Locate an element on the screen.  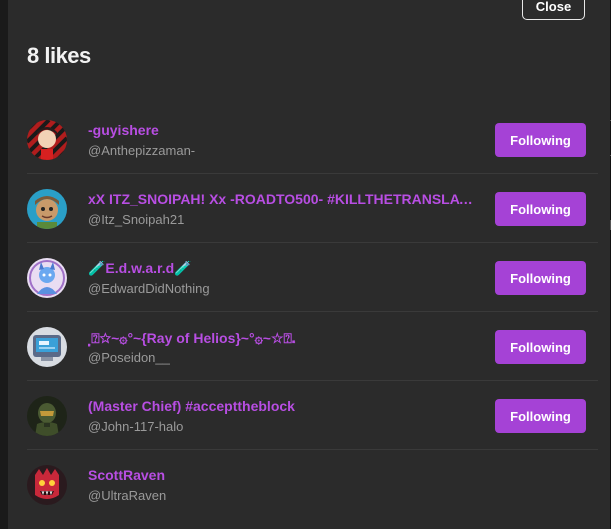
user-display-name: -guyishere is located at coordinates (283, 130).